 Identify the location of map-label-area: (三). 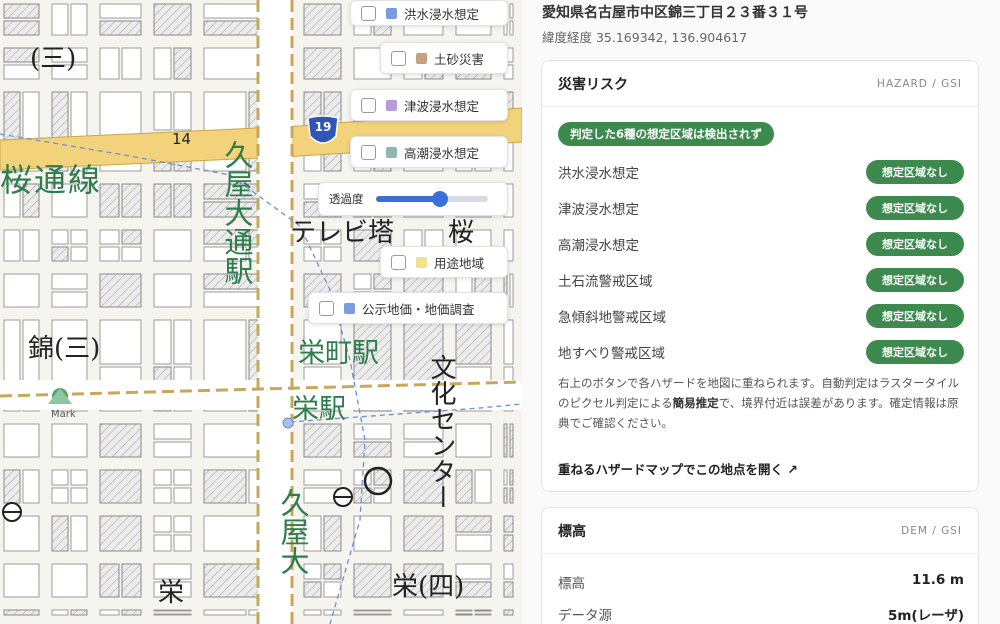
(53, 59).